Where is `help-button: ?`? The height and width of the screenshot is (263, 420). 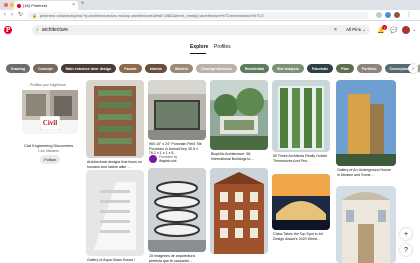
help-button: ? is located at coordinates (406, 250).